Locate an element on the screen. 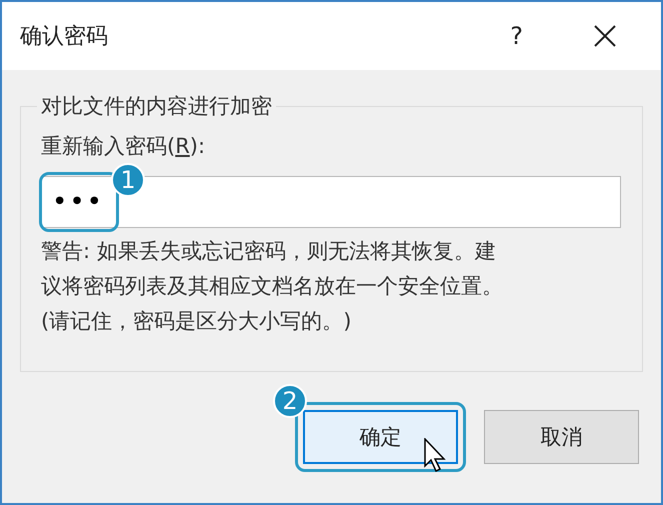 The width and height of the screenshot is (663, 505). group-title: 对比文件的内容进行加密 is located at coordinates (156, 106).